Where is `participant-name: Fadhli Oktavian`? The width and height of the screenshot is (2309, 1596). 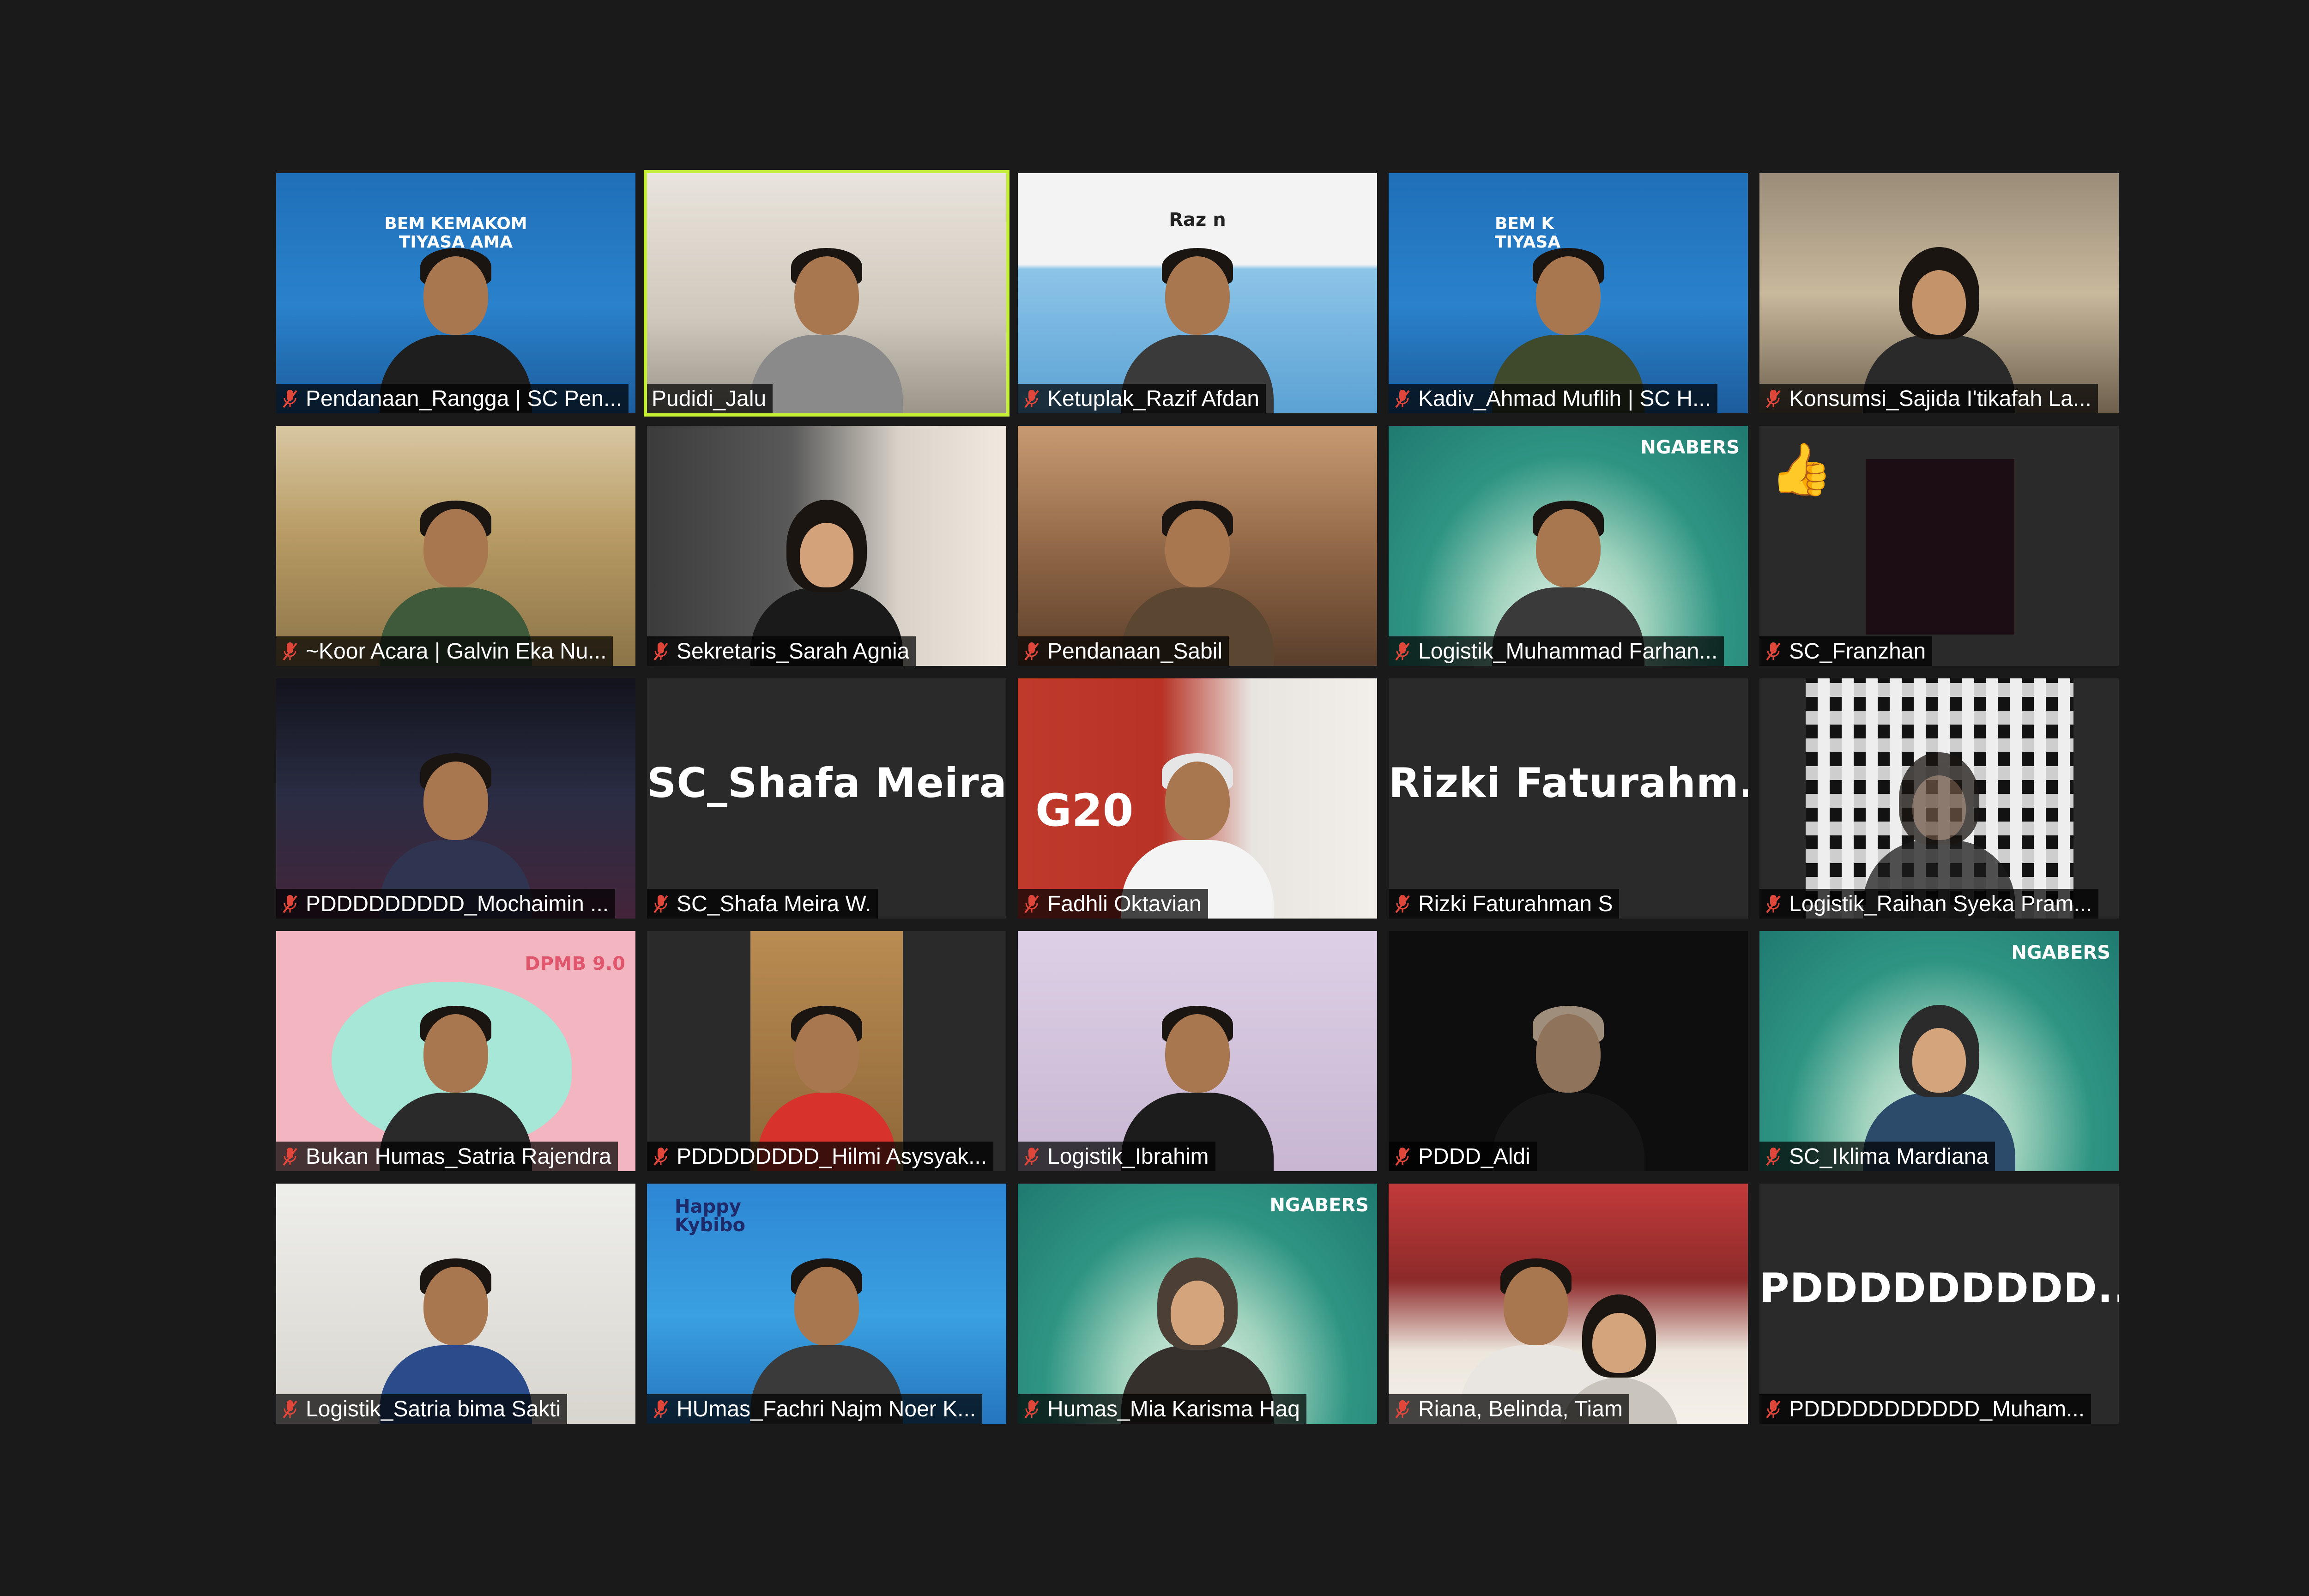
participant-name: Fadhli Oktavian is located at coordinates (1124, 903).